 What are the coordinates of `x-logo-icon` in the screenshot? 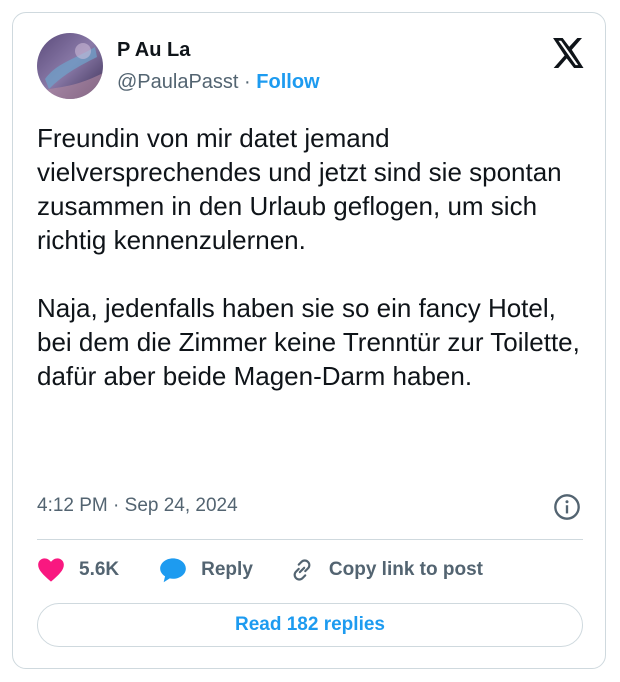 It's located at (567, 53).